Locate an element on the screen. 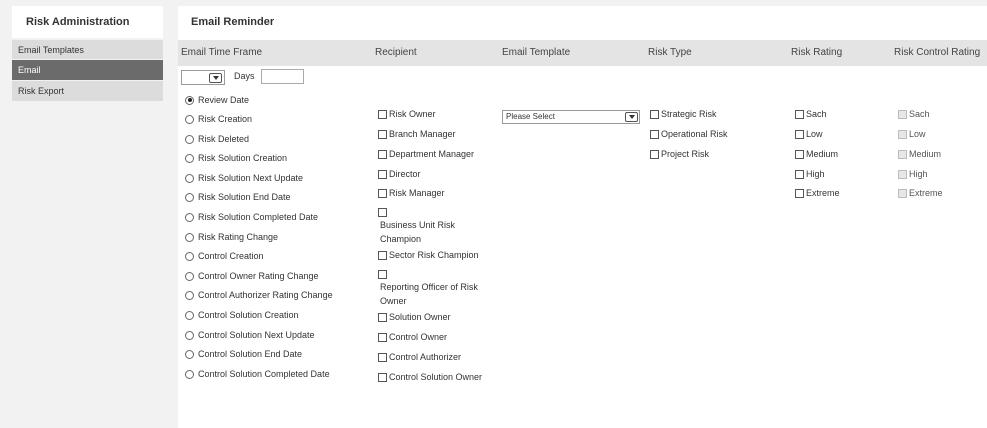 This screenshot has width=987, height=428. radio-control-authorizer-rating-change: Control Authorizer Rating Change is located at coordinates (259, 295).